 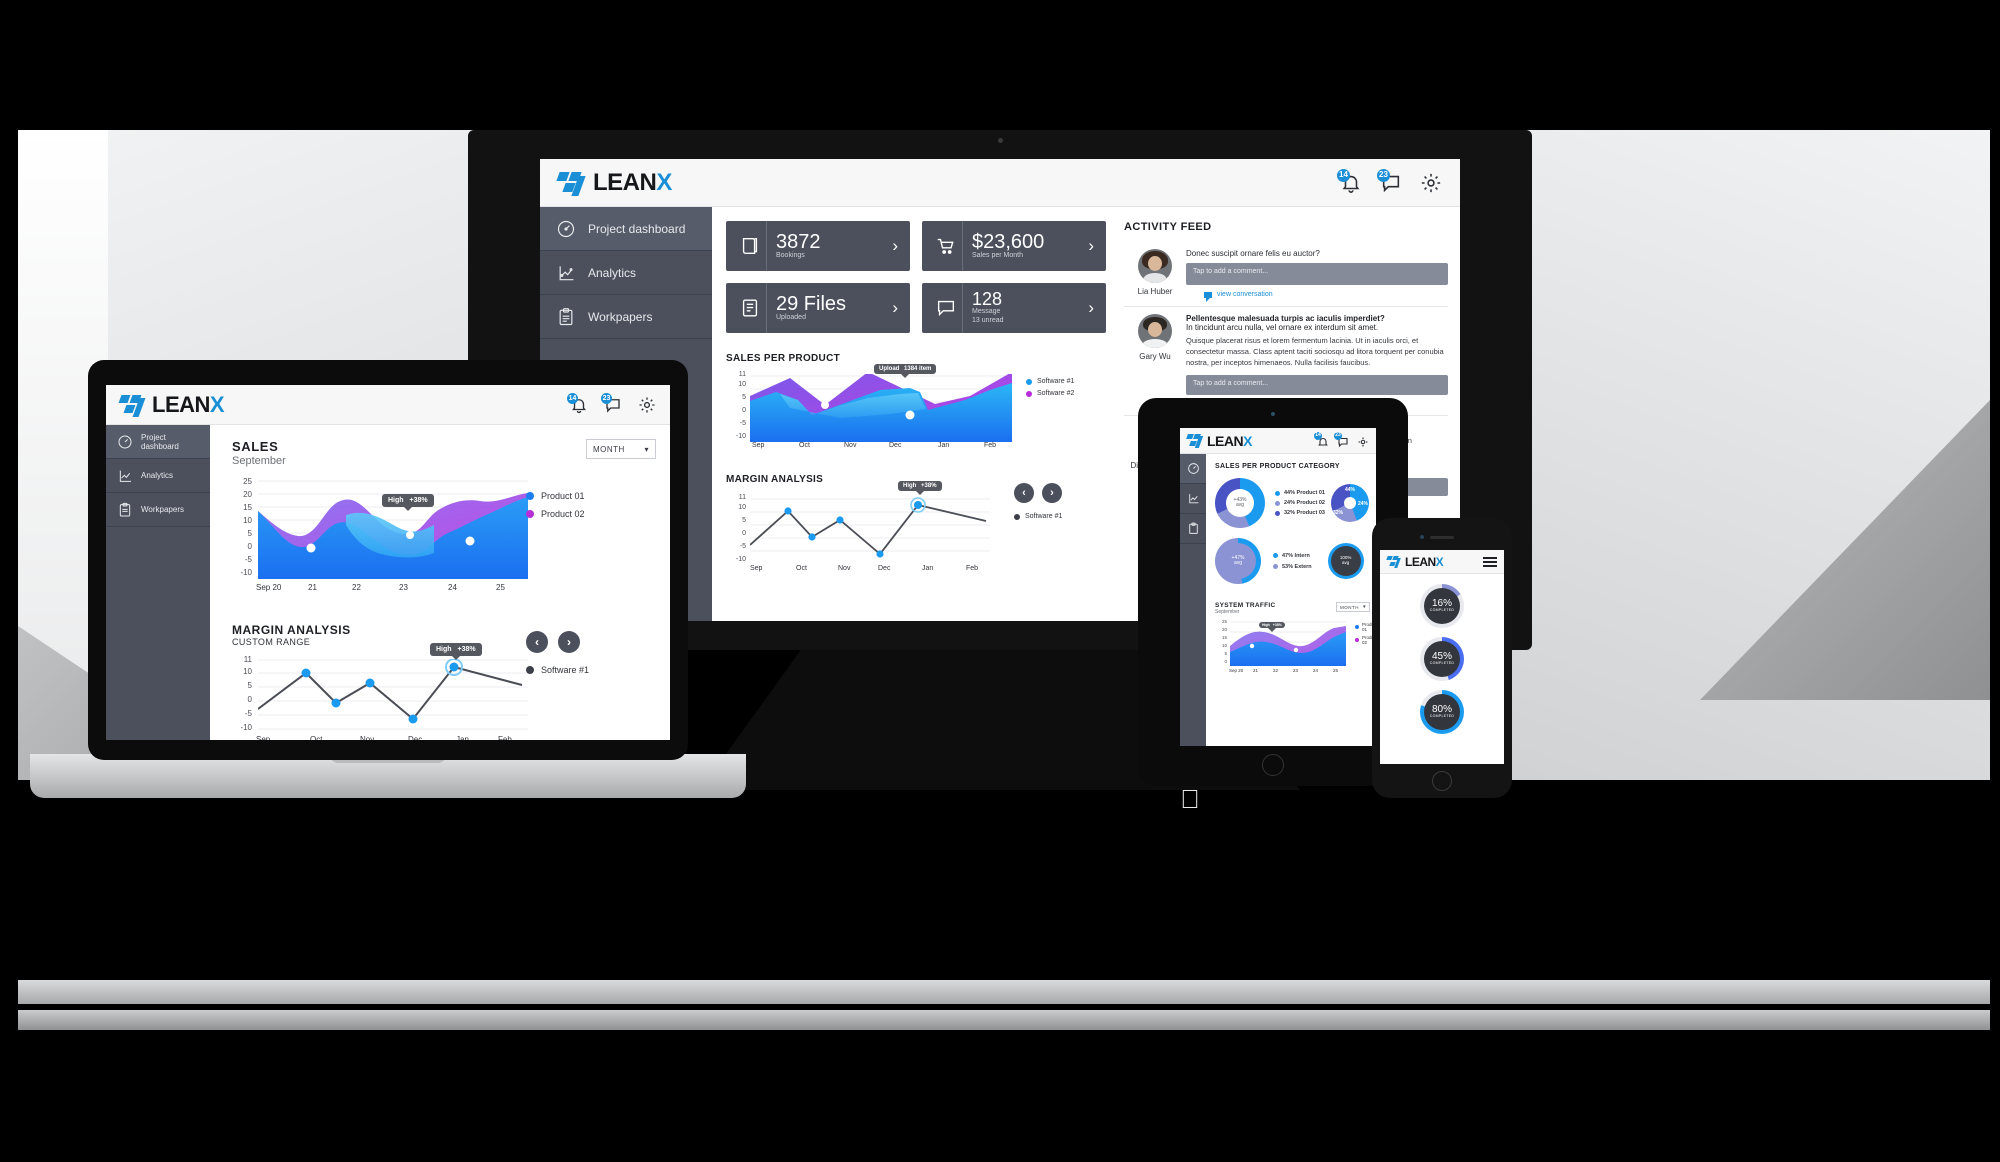 I want to click on sidebar-item-analytics, so click(x=1193, y=499).